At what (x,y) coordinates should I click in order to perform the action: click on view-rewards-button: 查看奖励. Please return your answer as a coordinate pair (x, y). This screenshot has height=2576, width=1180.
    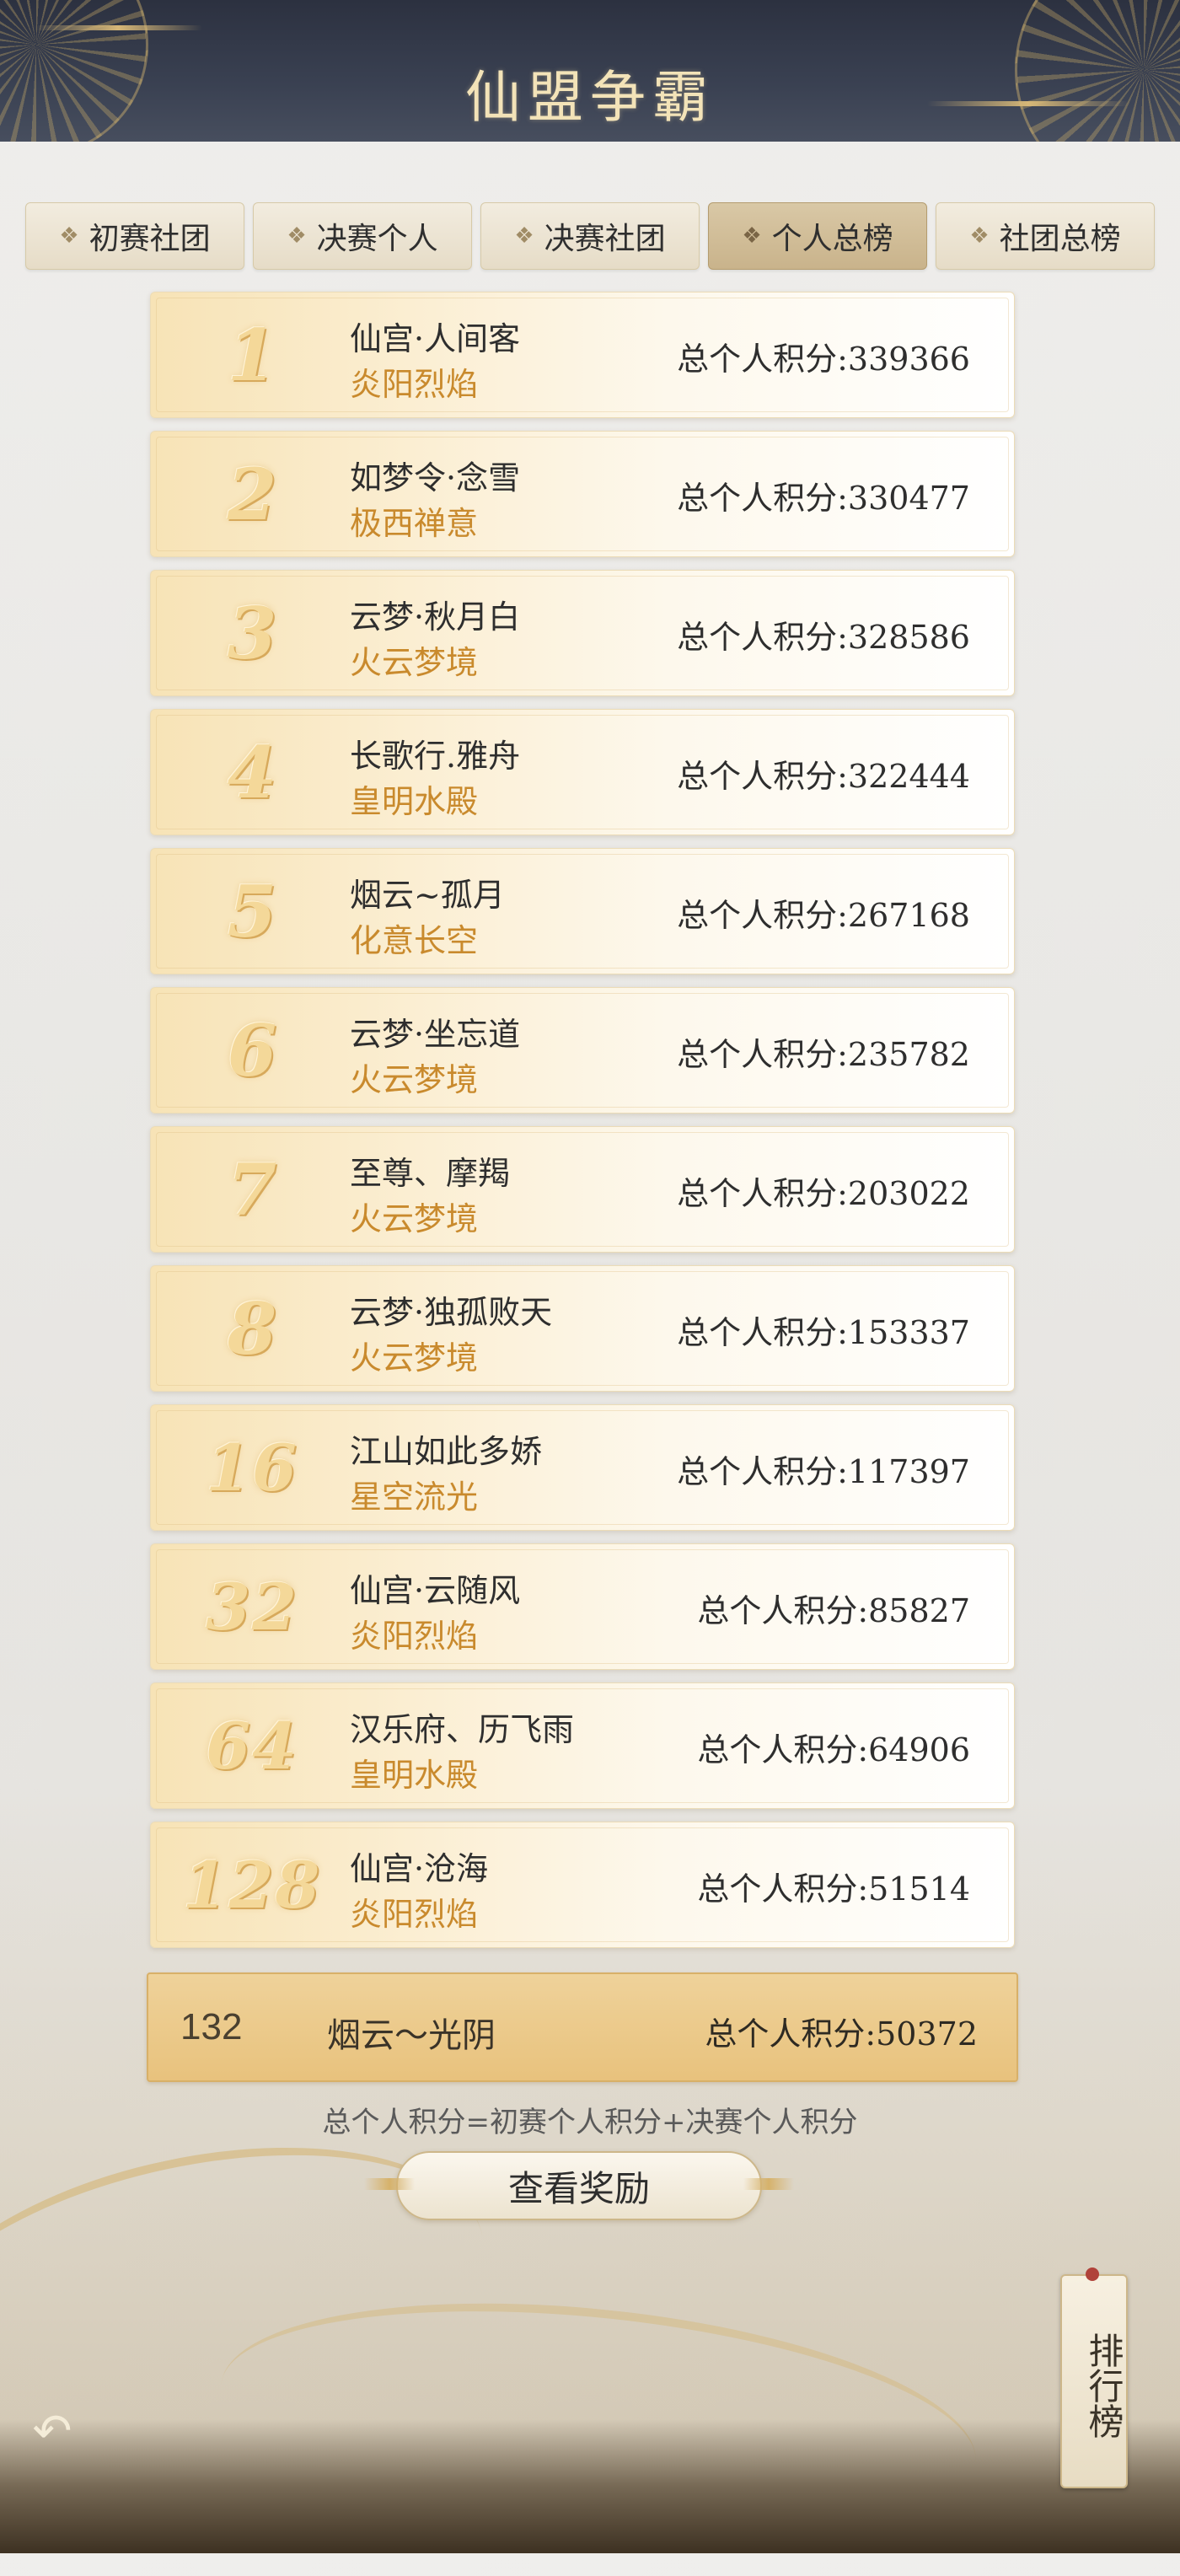
    Looking at the image, I should click on (579, 2185).